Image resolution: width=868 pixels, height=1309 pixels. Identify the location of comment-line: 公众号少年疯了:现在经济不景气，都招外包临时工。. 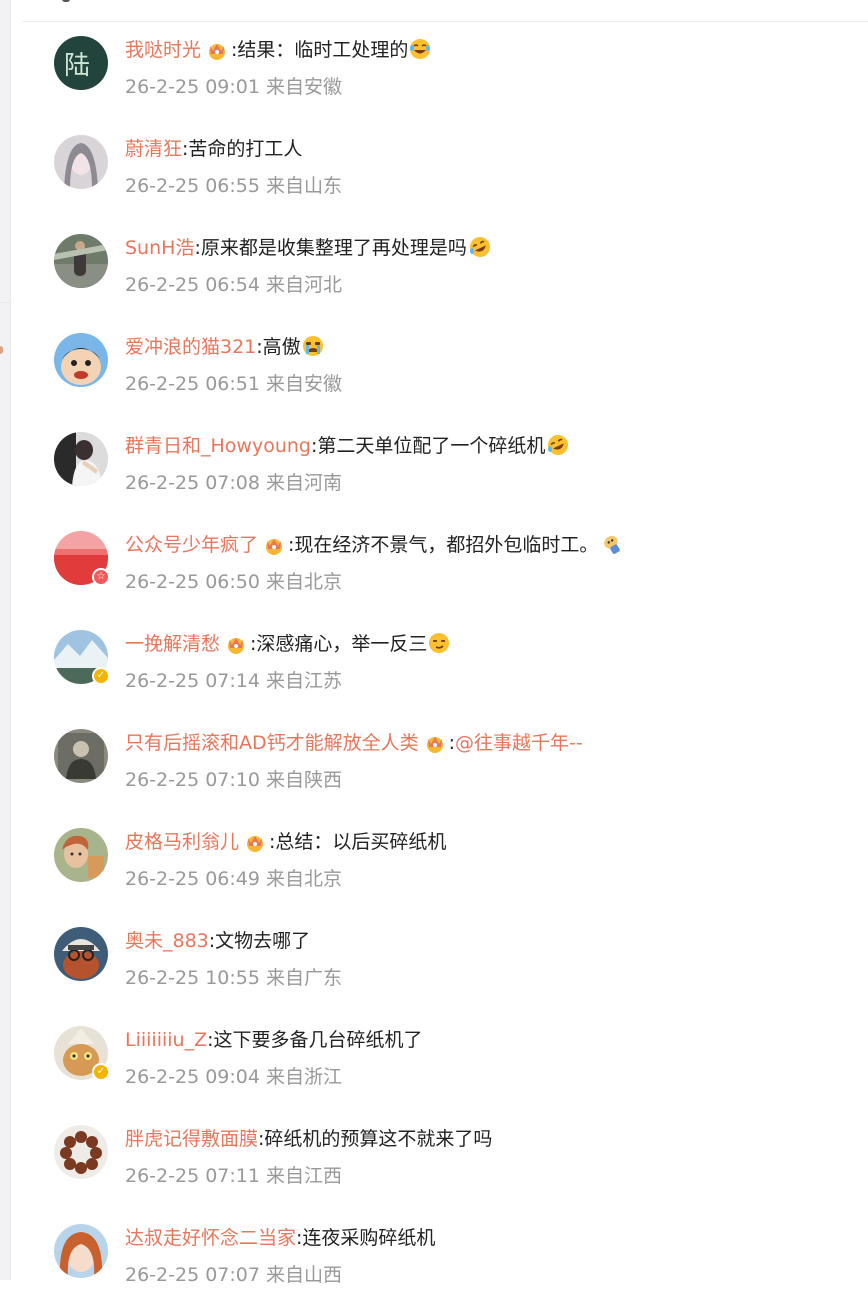
(491, 545).